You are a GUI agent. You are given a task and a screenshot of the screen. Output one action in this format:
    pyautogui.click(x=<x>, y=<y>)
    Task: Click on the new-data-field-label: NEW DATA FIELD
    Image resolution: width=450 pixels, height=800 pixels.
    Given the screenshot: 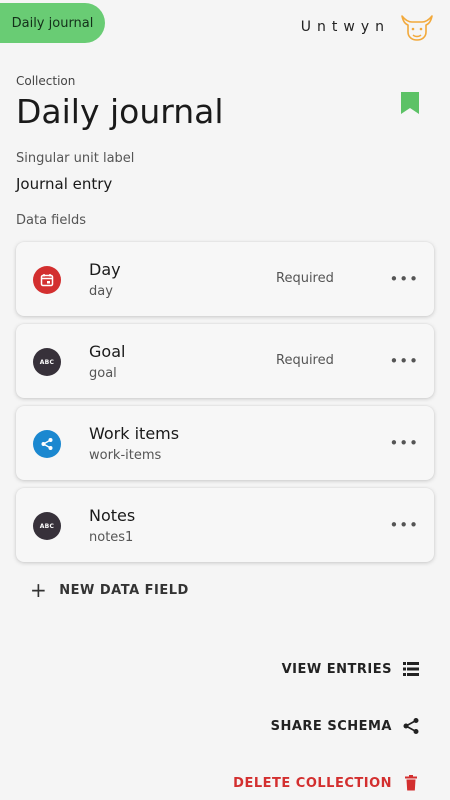 What is the action you would take?
    pyautogui.click(x=124, y=590)
    